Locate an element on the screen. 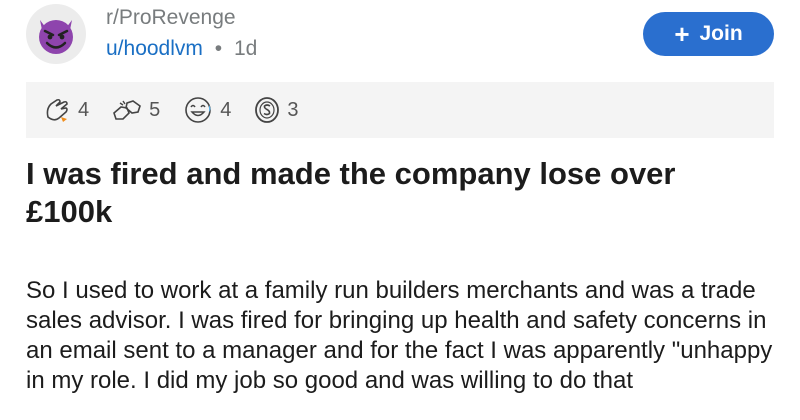  subreddit-avatar is located at coordinates (56, 34).